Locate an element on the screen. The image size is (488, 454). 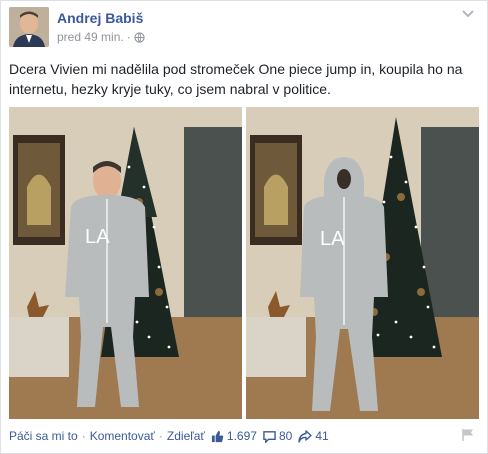
like-button: Páči sa mi to is located at coordinates (43, 436).